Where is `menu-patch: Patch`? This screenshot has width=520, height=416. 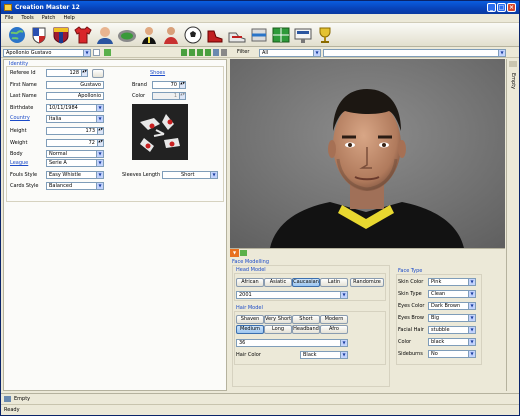 menu-patch: Patch is located at coordinates (49, 18).